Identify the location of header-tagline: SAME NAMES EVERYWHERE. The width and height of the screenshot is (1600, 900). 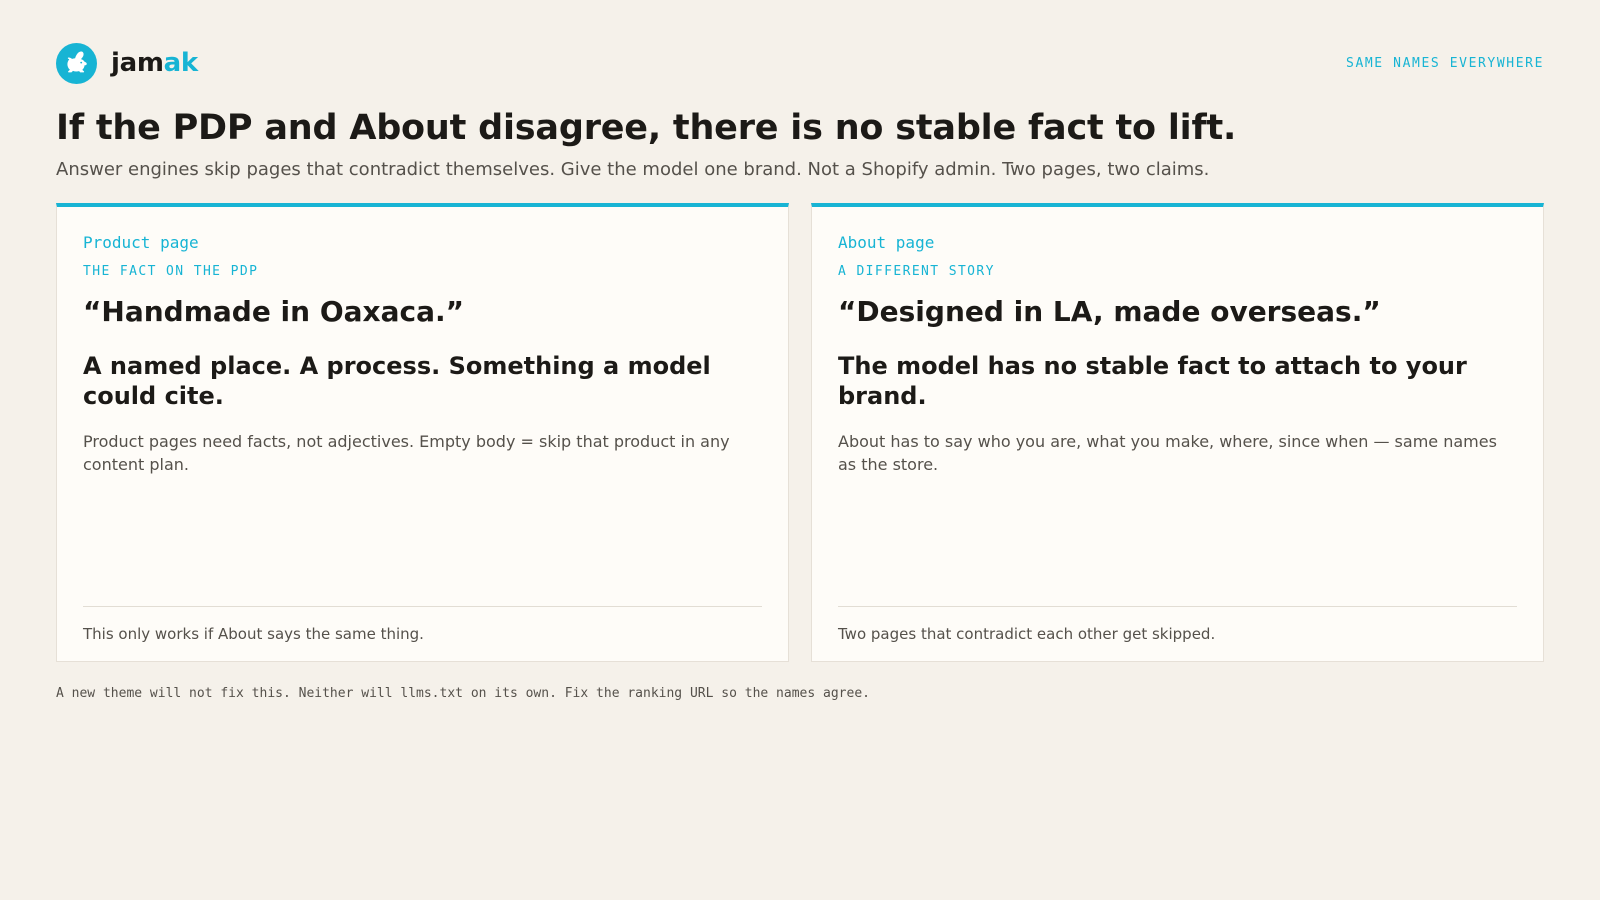
(1445, 63).